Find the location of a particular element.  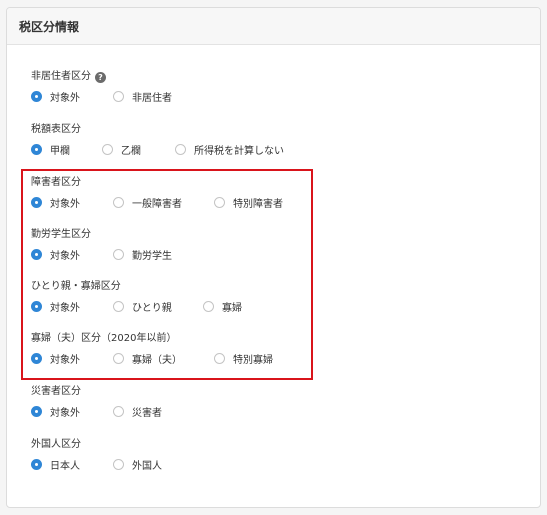

radio-option-widow: 寡婦 is located at coordinates (222, 306).